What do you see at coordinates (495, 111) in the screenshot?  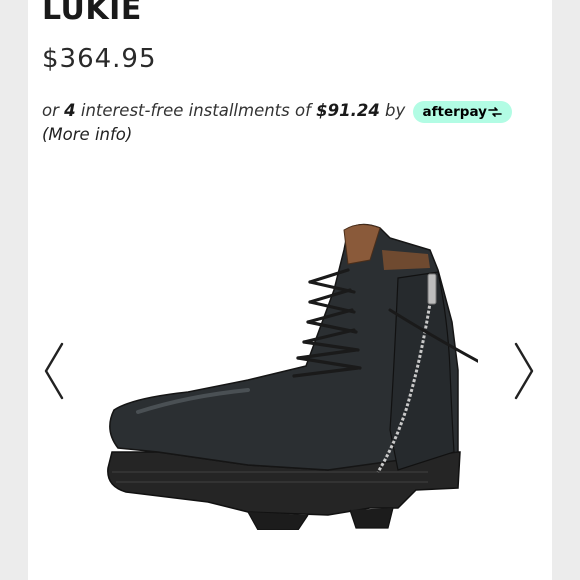 I see `afterpay-arrows-icon` at bounding box center [495, 111].